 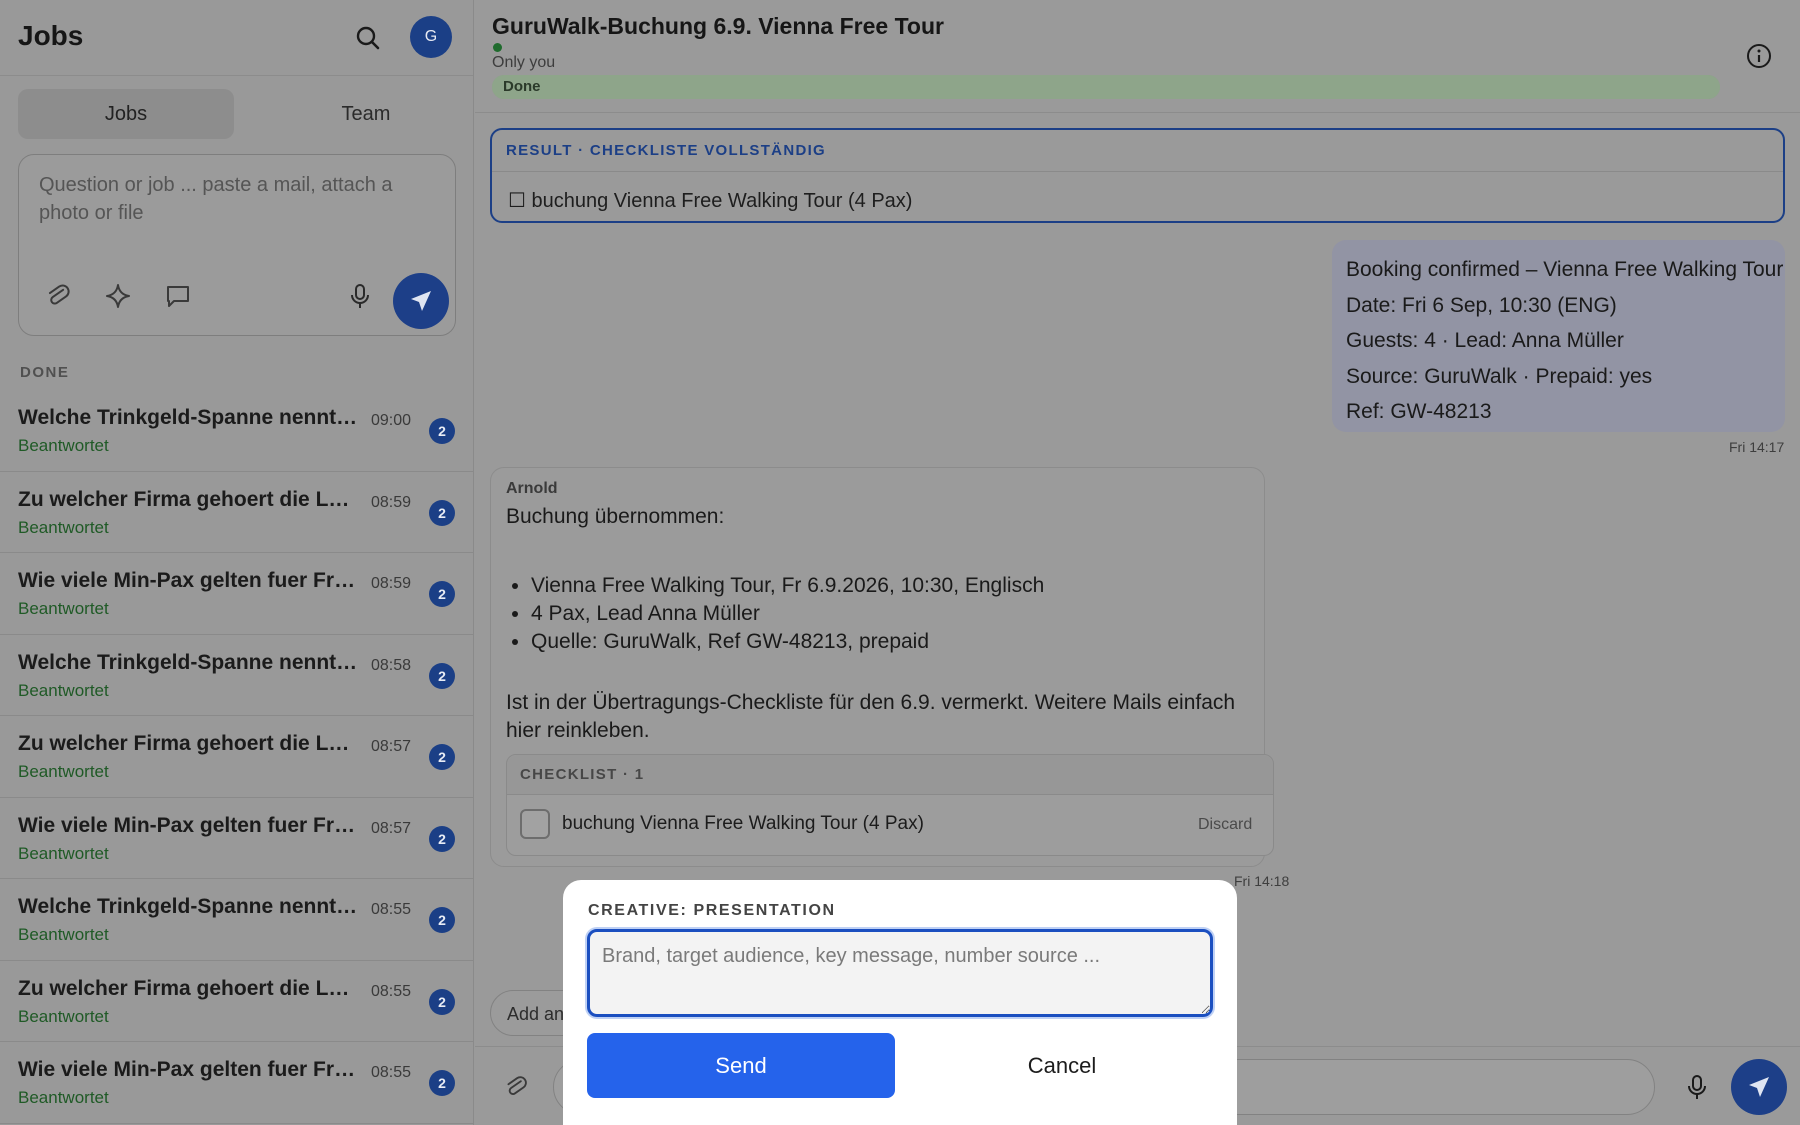 I want to click on status-dot, so click(x=497, y=47).